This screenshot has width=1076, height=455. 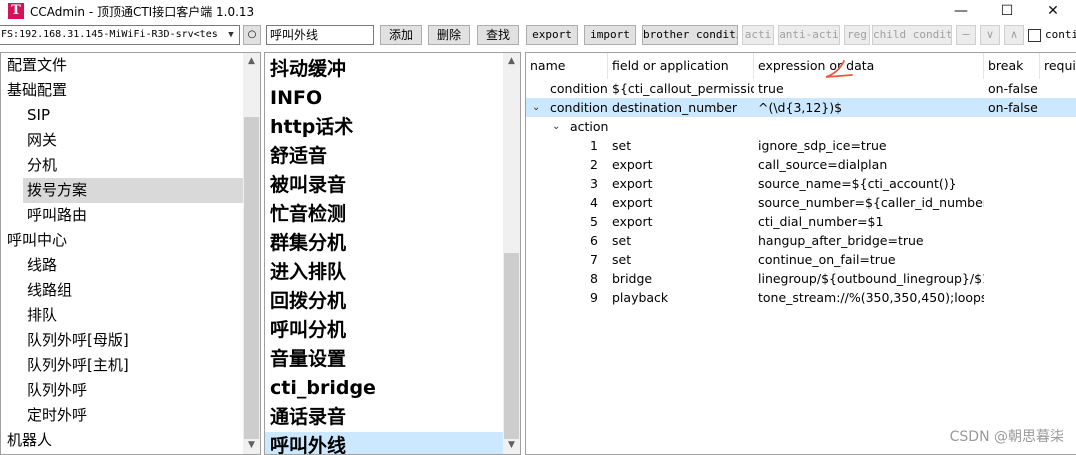 I want to click on move-down-button: ∨, so click(x=990, y=35).